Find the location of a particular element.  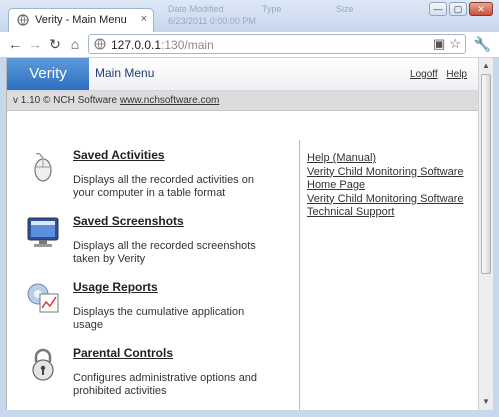

column-divider is located at coordinates (299, 275).